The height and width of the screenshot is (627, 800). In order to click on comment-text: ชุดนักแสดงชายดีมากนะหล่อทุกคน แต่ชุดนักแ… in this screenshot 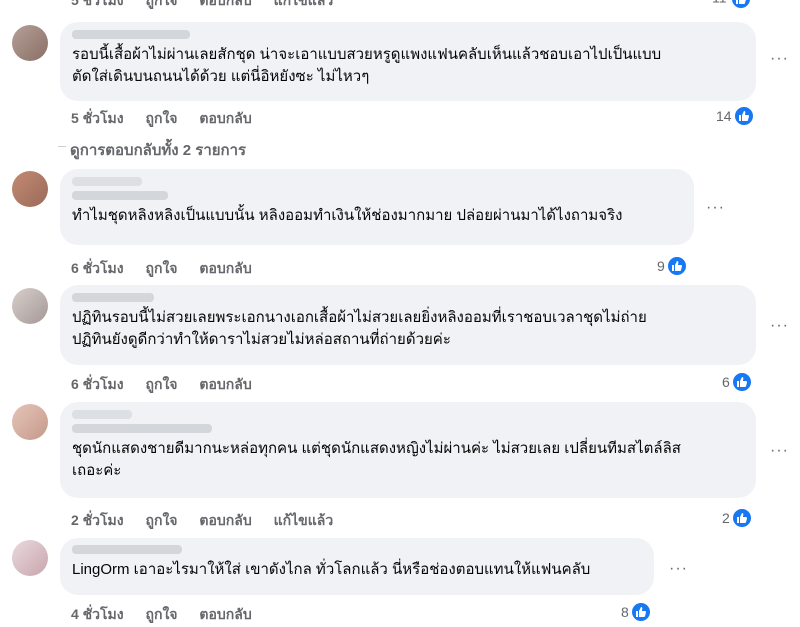, I will do `click(376, 459)`.